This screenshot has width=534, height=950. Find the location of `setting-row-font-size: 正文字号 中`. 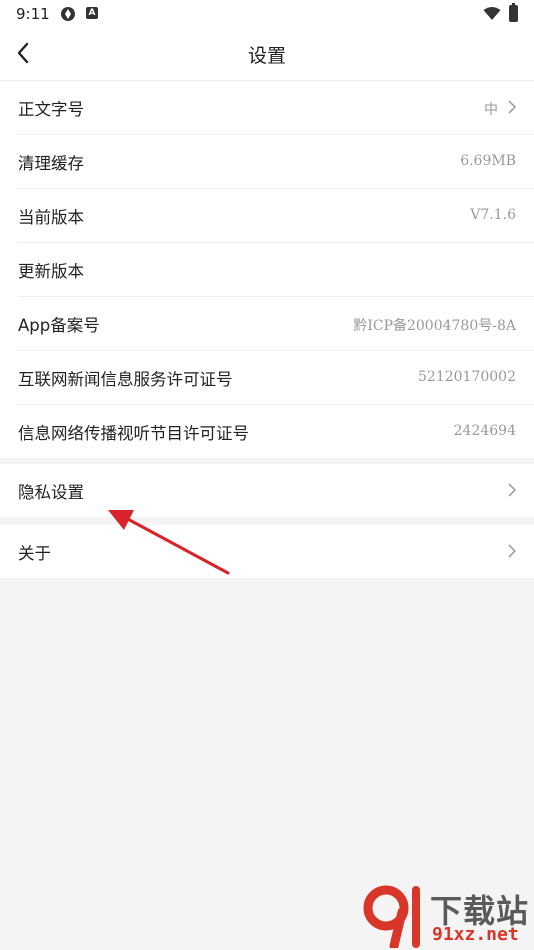

setting-row-font-size: 正文字号 中 is located at coordinates (276, 108).